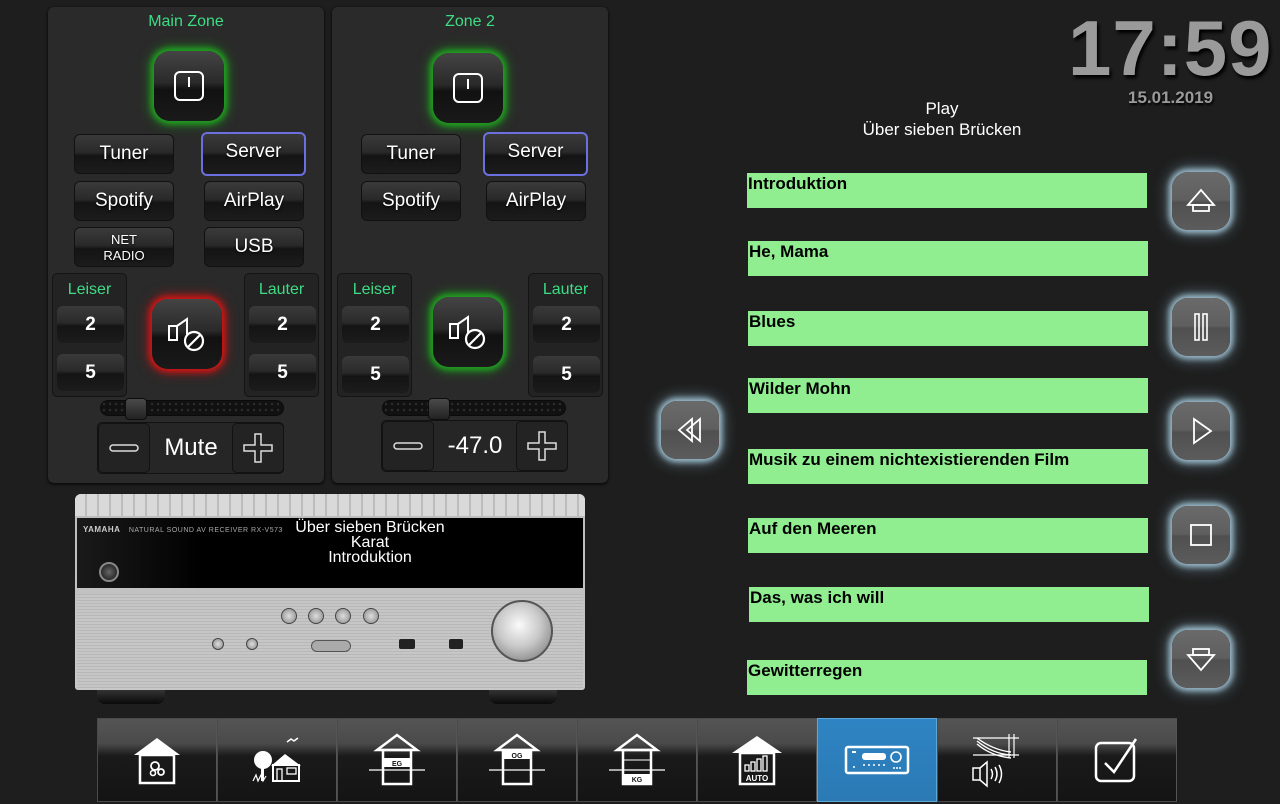 The image size is (1280, 804). I want to click on receiver-usb-port, so click(456, 644).